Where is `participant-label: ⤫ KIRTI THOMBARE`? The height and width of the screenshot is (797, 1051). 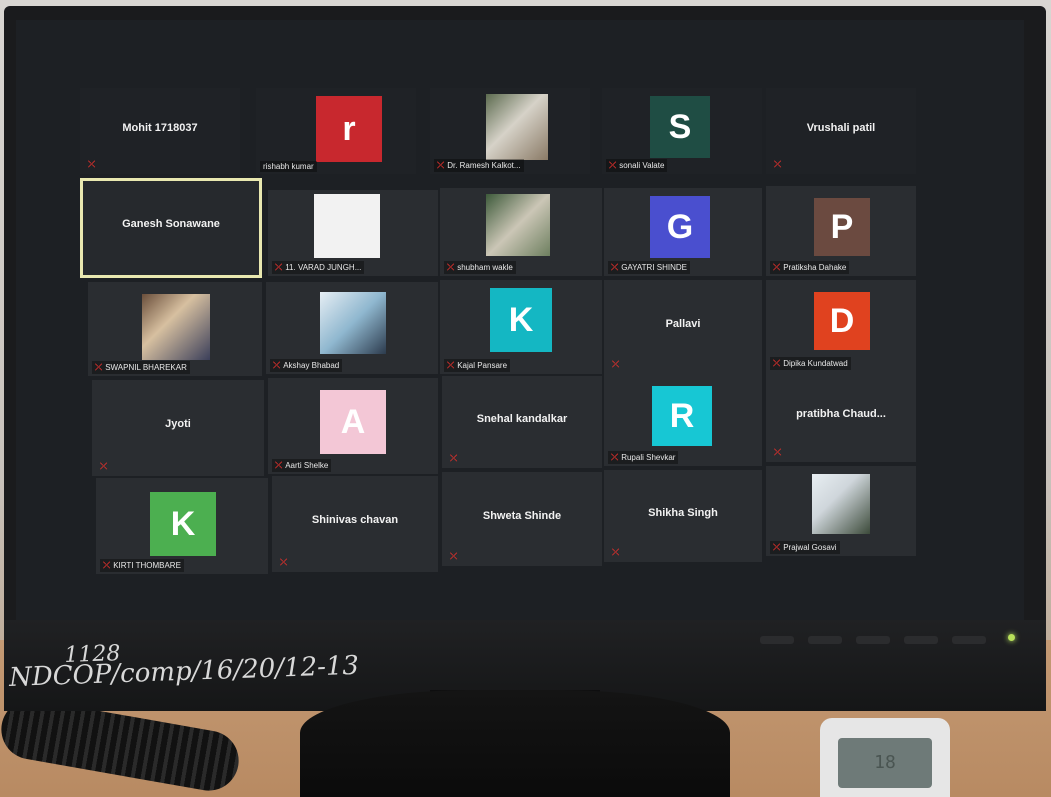 participant-label: ⤫ KIRTI THOMBARE is located at coordinates (142, 565).